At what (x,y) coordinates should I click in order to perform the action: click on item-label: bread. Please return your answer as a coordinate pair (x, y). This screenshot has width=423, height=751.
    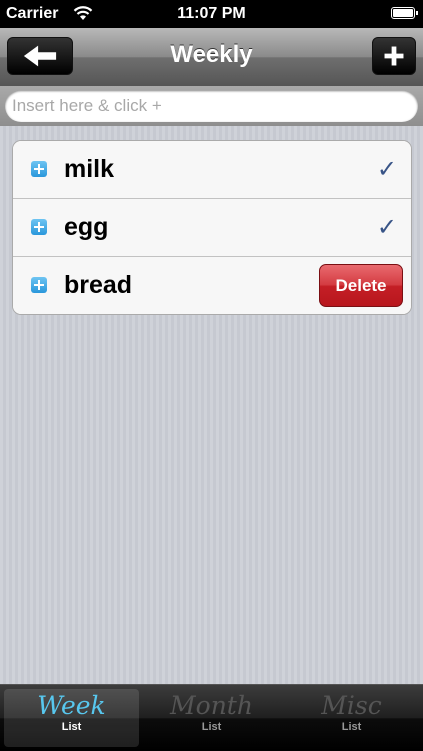
    Looking at the image, I should click on (98, 285).